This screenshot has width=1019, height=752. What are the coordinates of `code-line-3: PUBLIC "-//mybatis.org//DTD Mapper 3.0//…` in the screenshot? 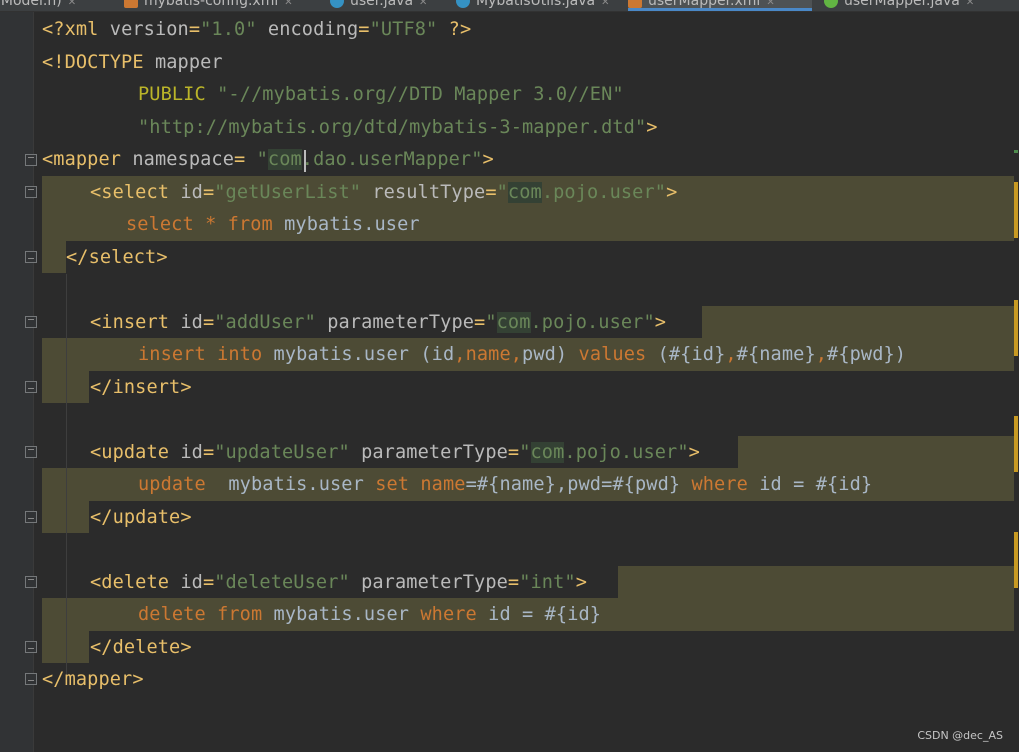 It's located at (381, 94).